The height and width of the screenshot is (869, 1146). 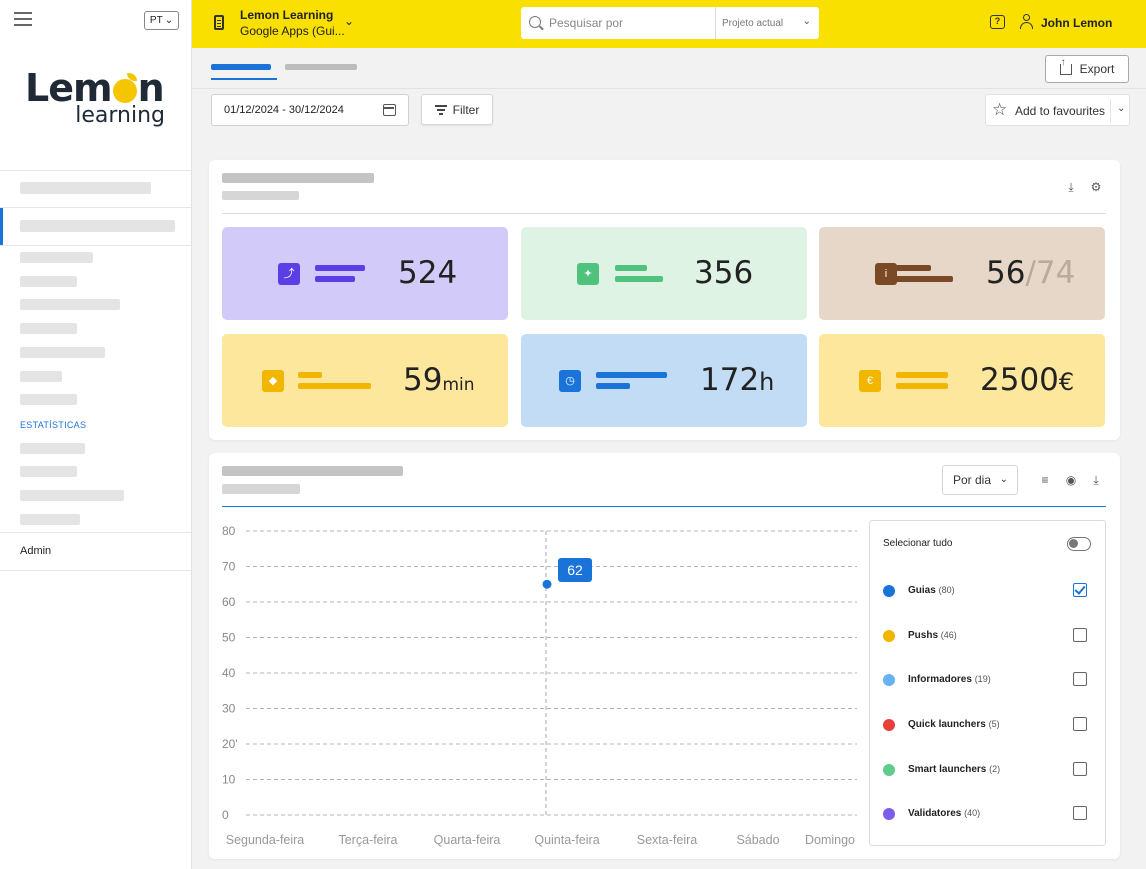 I want to click on stat-total: /74, so click(x=1050, y=273).